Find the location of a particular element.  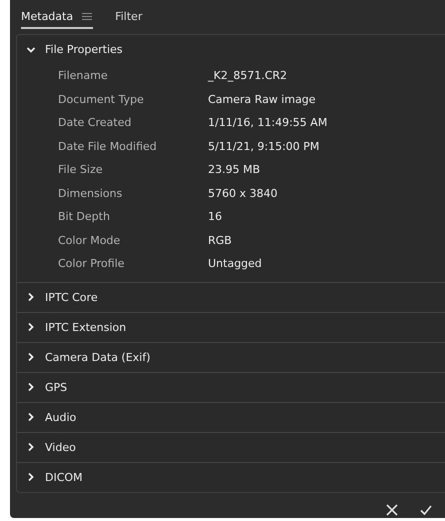

field-label: Filename is located at coordinates (83, 75).